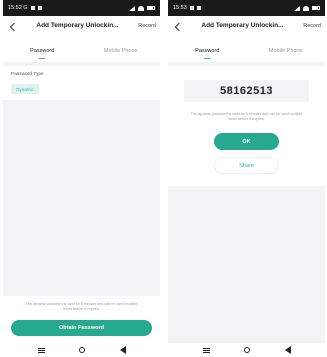  I want to click on ok-button: OK, so click(246, 141).